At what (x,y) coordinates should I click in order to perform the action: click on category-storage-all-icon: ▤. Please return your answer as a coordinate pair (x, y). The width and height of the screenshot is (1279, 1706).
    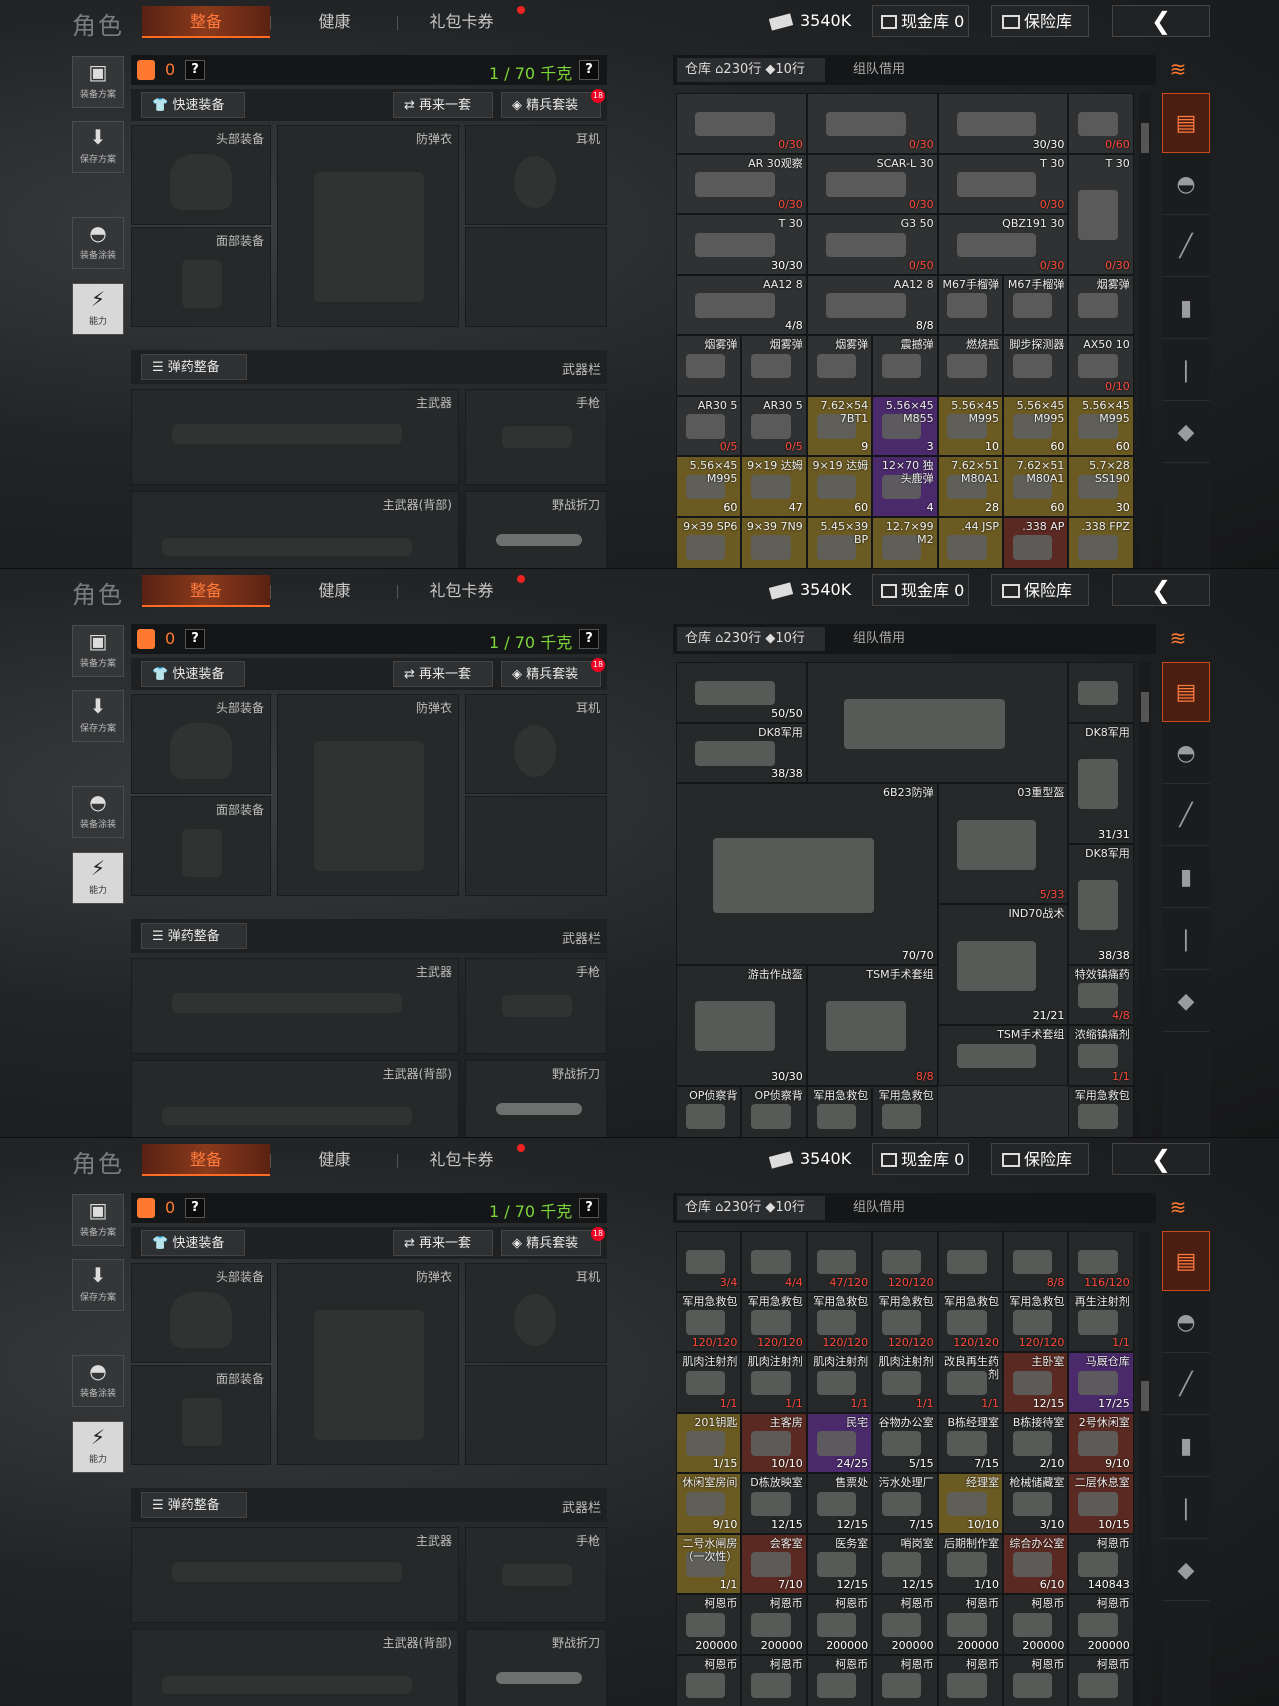
    Looking at the image, I should click on (1186, 1261).